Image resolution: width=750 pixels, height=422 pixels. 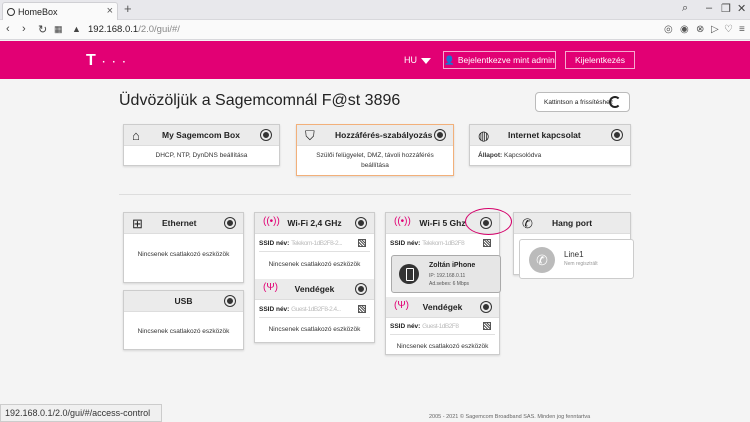 What do you see at coordinates (201, 155) in the screenshot?
I see `my-box-description: DHCP, NTP, DynDNS beállítása` at bounding box center [201, 155].